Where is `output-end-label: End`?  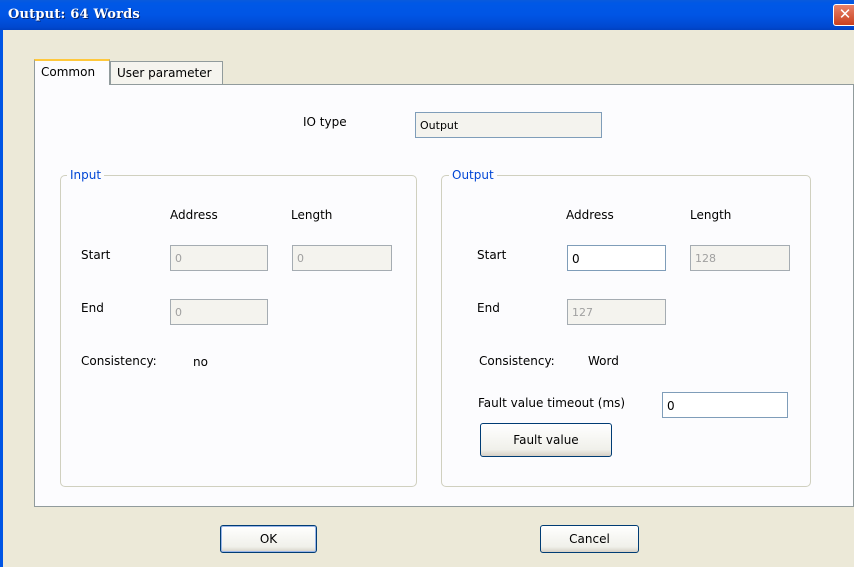 output-end-label: End is located at coordinates (488, 308).